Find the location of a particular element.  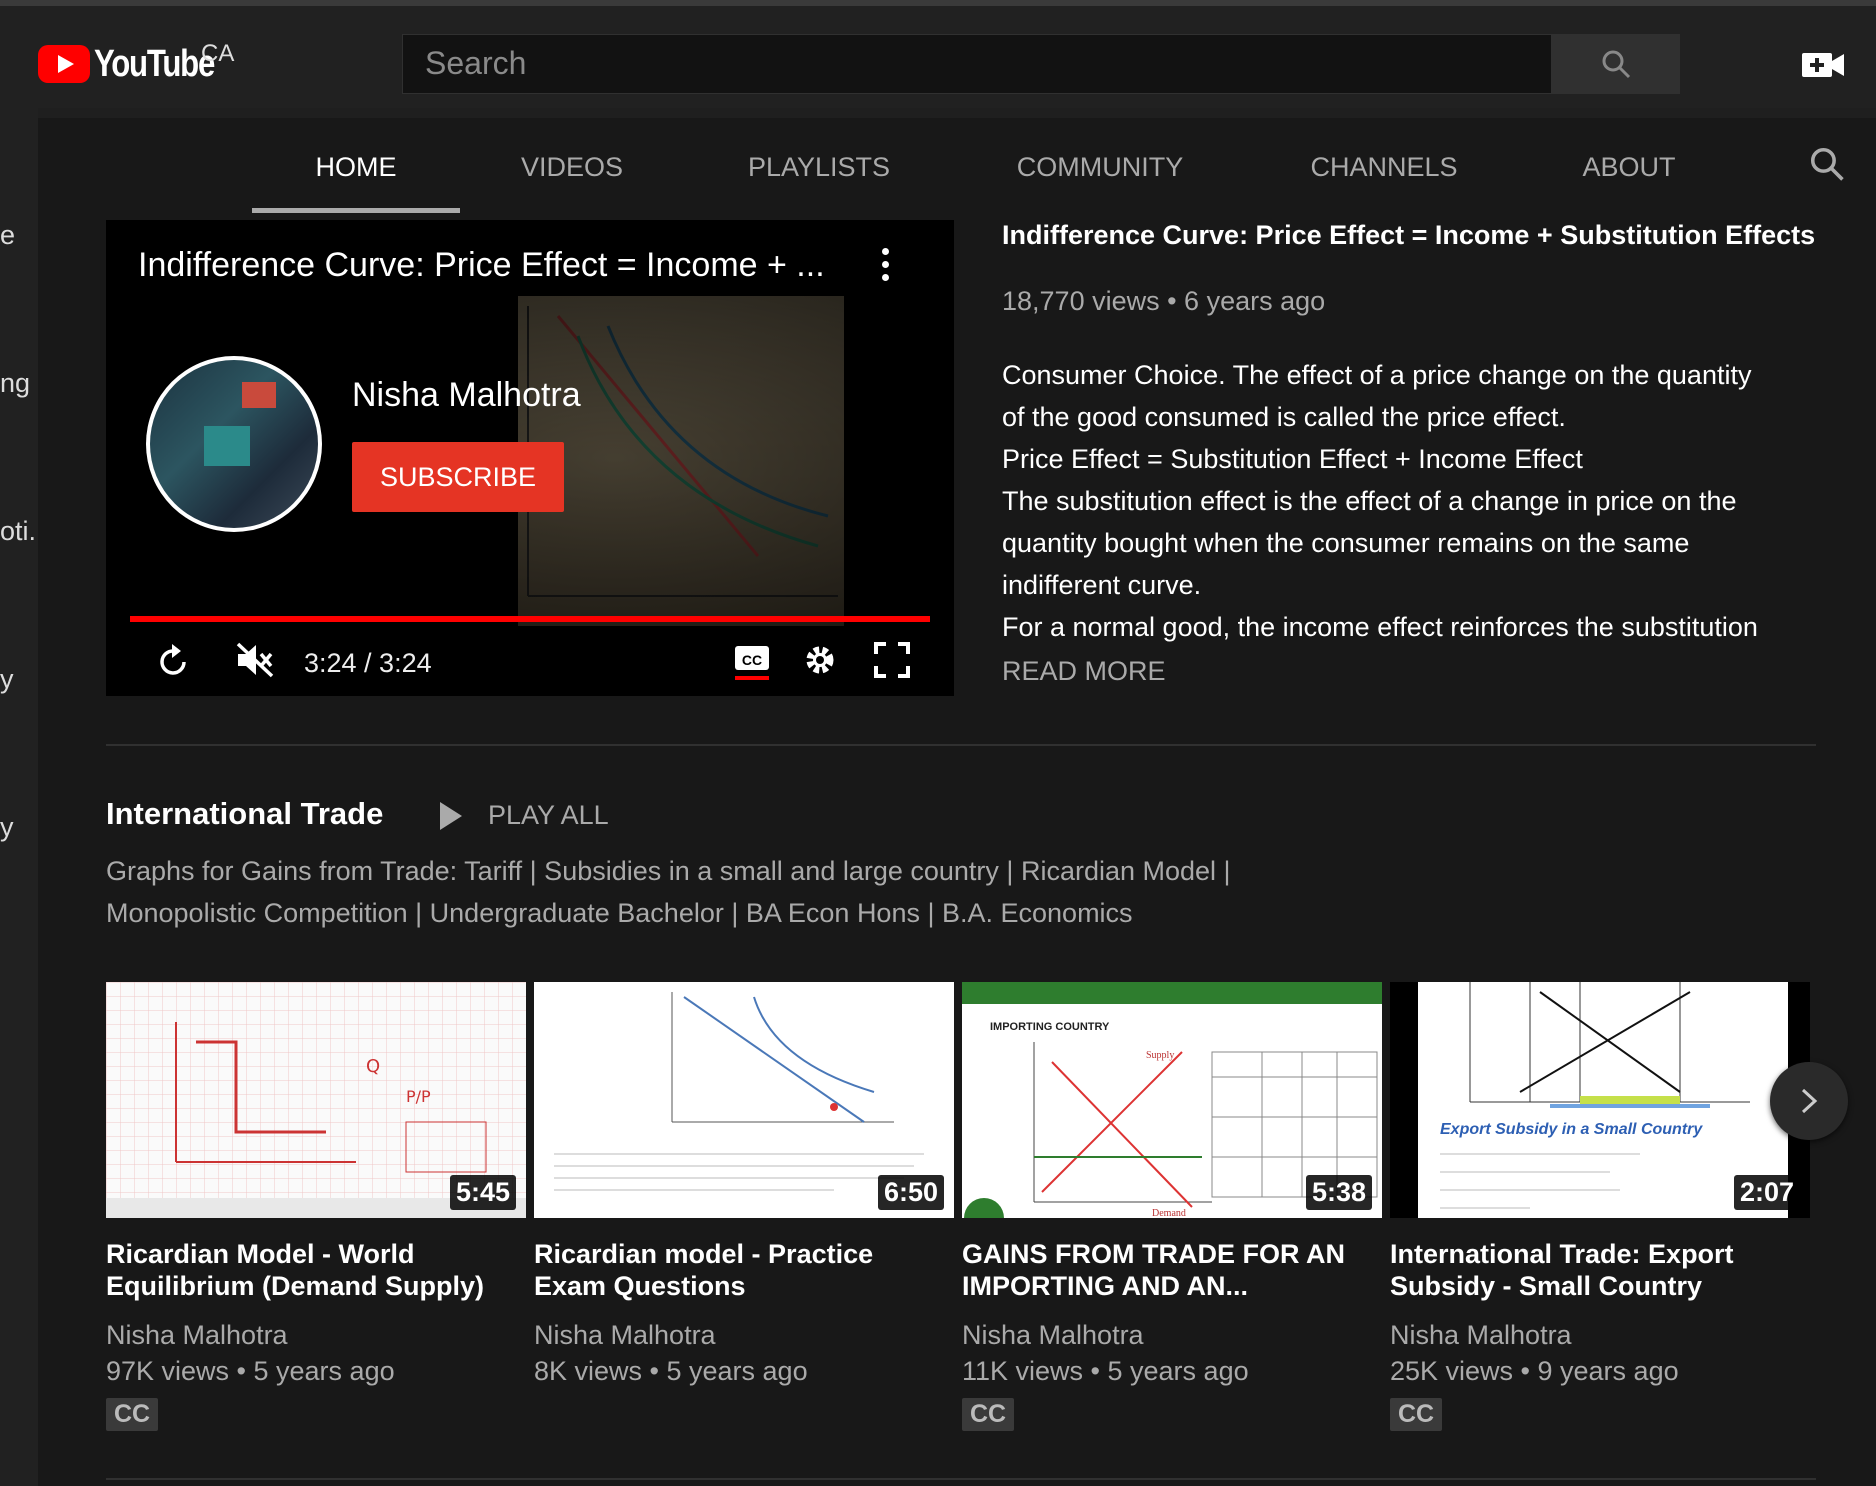

video-title-line: Equilibrium (Demand Supply) is located at coordinates (295, 1286).